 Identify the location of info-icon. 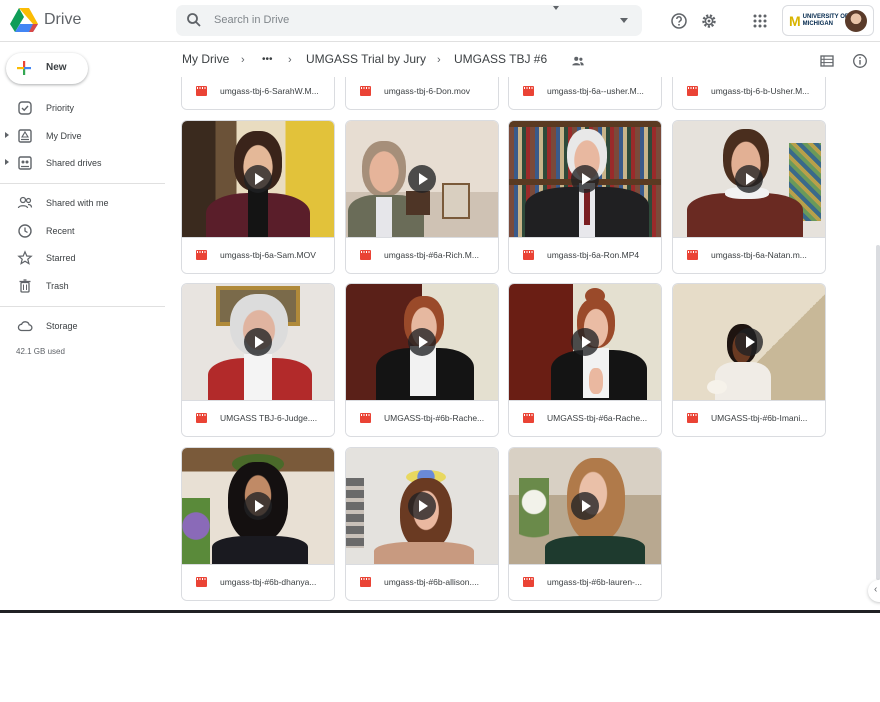
(860, 61).